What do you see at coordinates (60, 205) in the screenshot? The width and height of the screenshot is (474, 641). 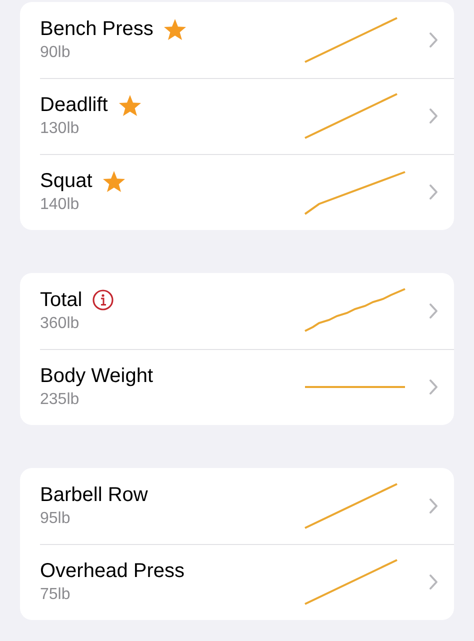 I see `weight-value: 140lb` at bounding box center [60, 205].